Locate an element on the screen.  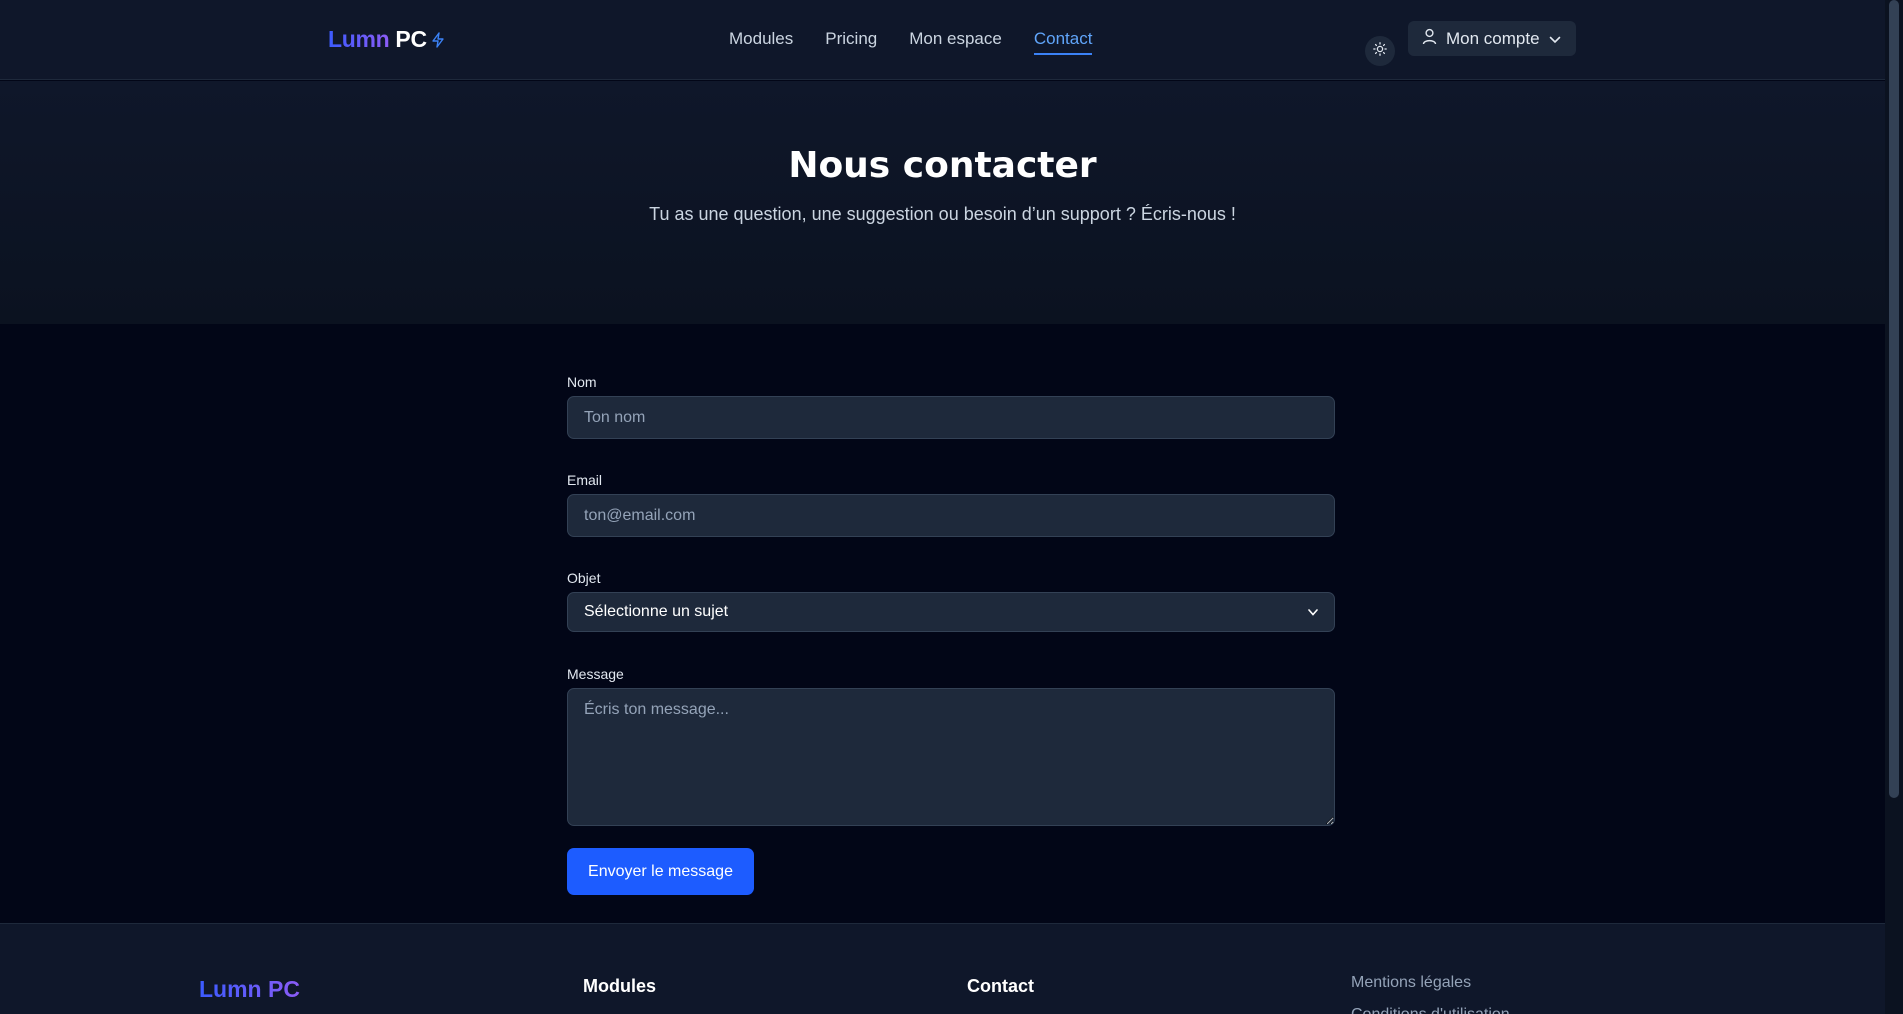
nav-pricing: Pricing is located at coordinates (851, 42).